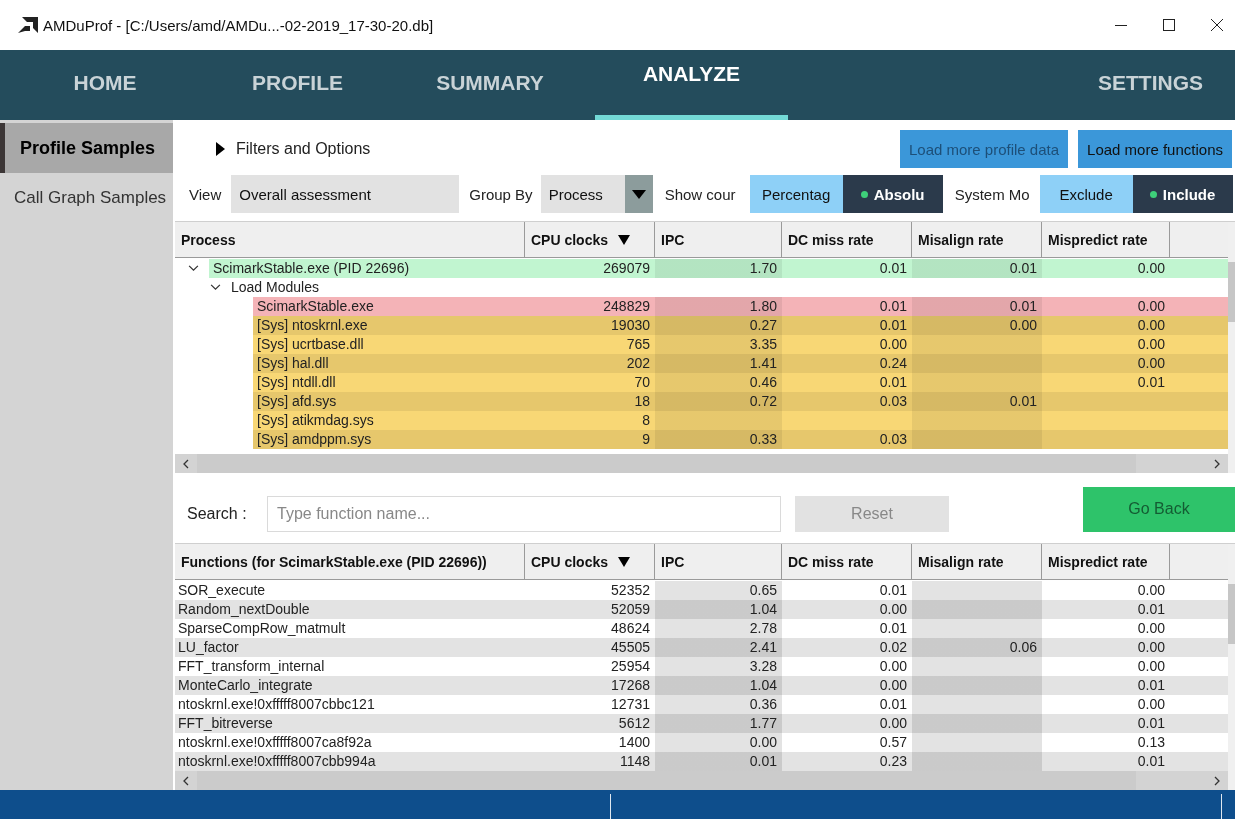 The image size is (1235, 819). I want to click on nav-tab: HOME, so click(105, 85).